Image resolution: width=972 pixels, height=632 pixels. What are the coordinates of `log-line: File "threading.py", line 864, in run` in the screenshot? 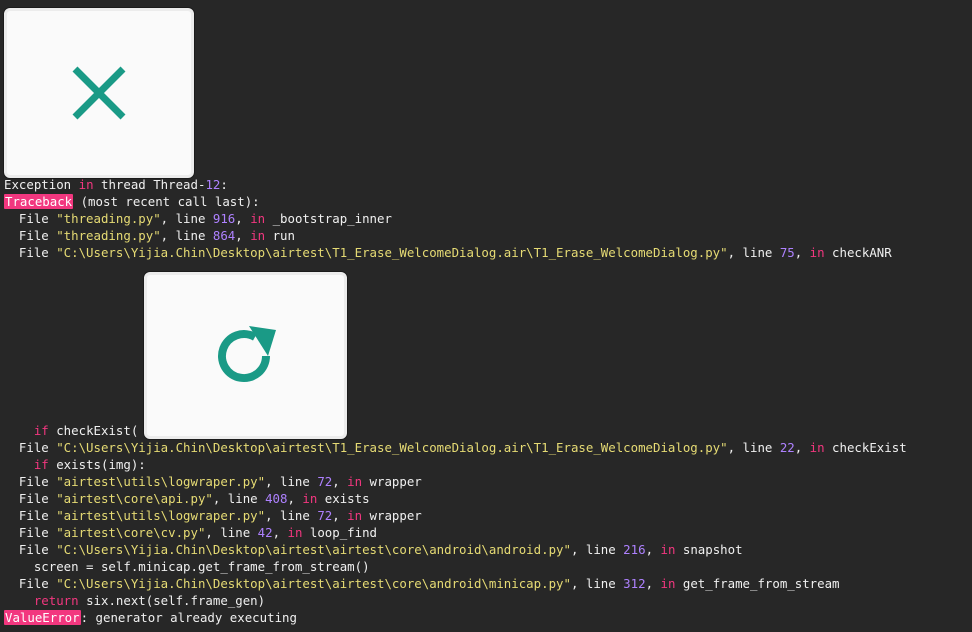 It's located at (149, 235).